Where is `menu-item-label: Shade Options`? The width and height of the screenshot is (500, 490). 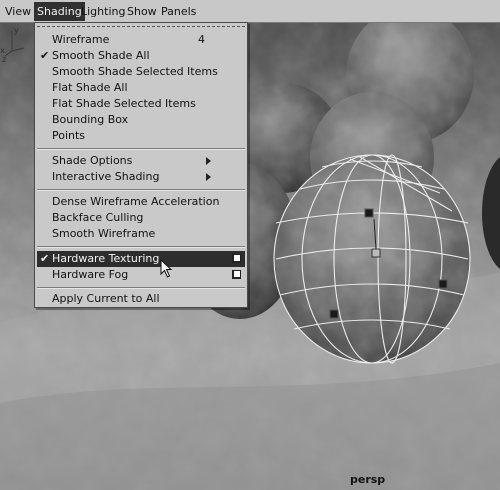 menu-item-label: Shade Options is located at coordinates (92, 160).